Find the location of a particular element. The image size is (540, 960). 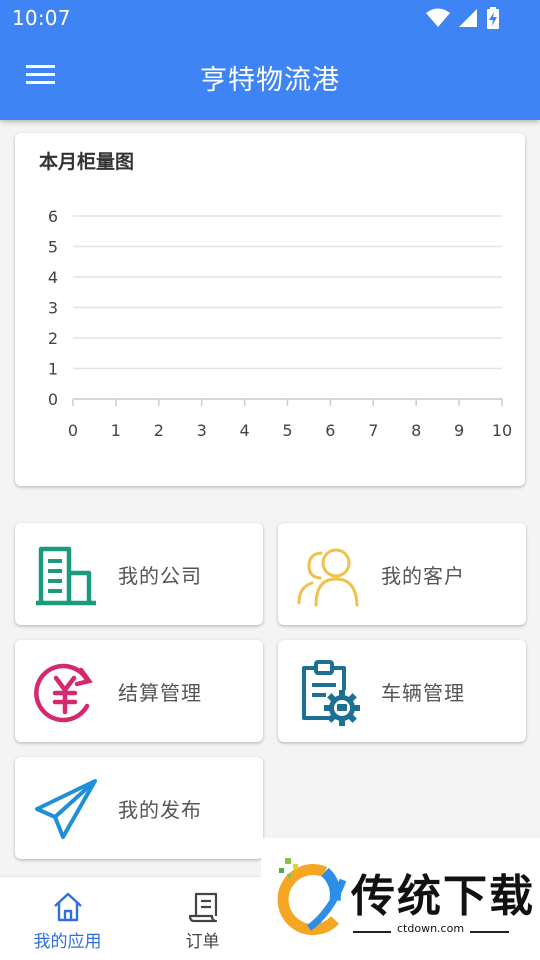

wifi-icon is located at coordinates (438, 17).